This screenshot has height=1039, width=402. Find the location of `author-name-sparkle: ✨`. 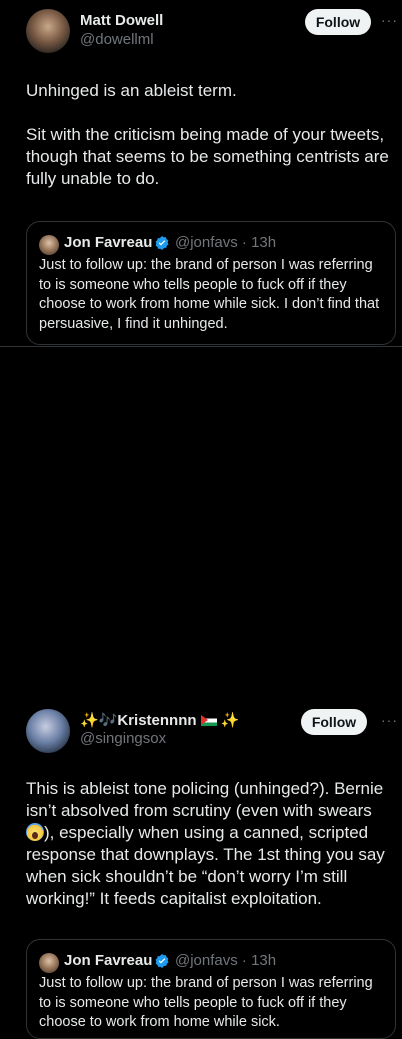

author-name-sparkle: ✨ is located at coordinates (230, 720).